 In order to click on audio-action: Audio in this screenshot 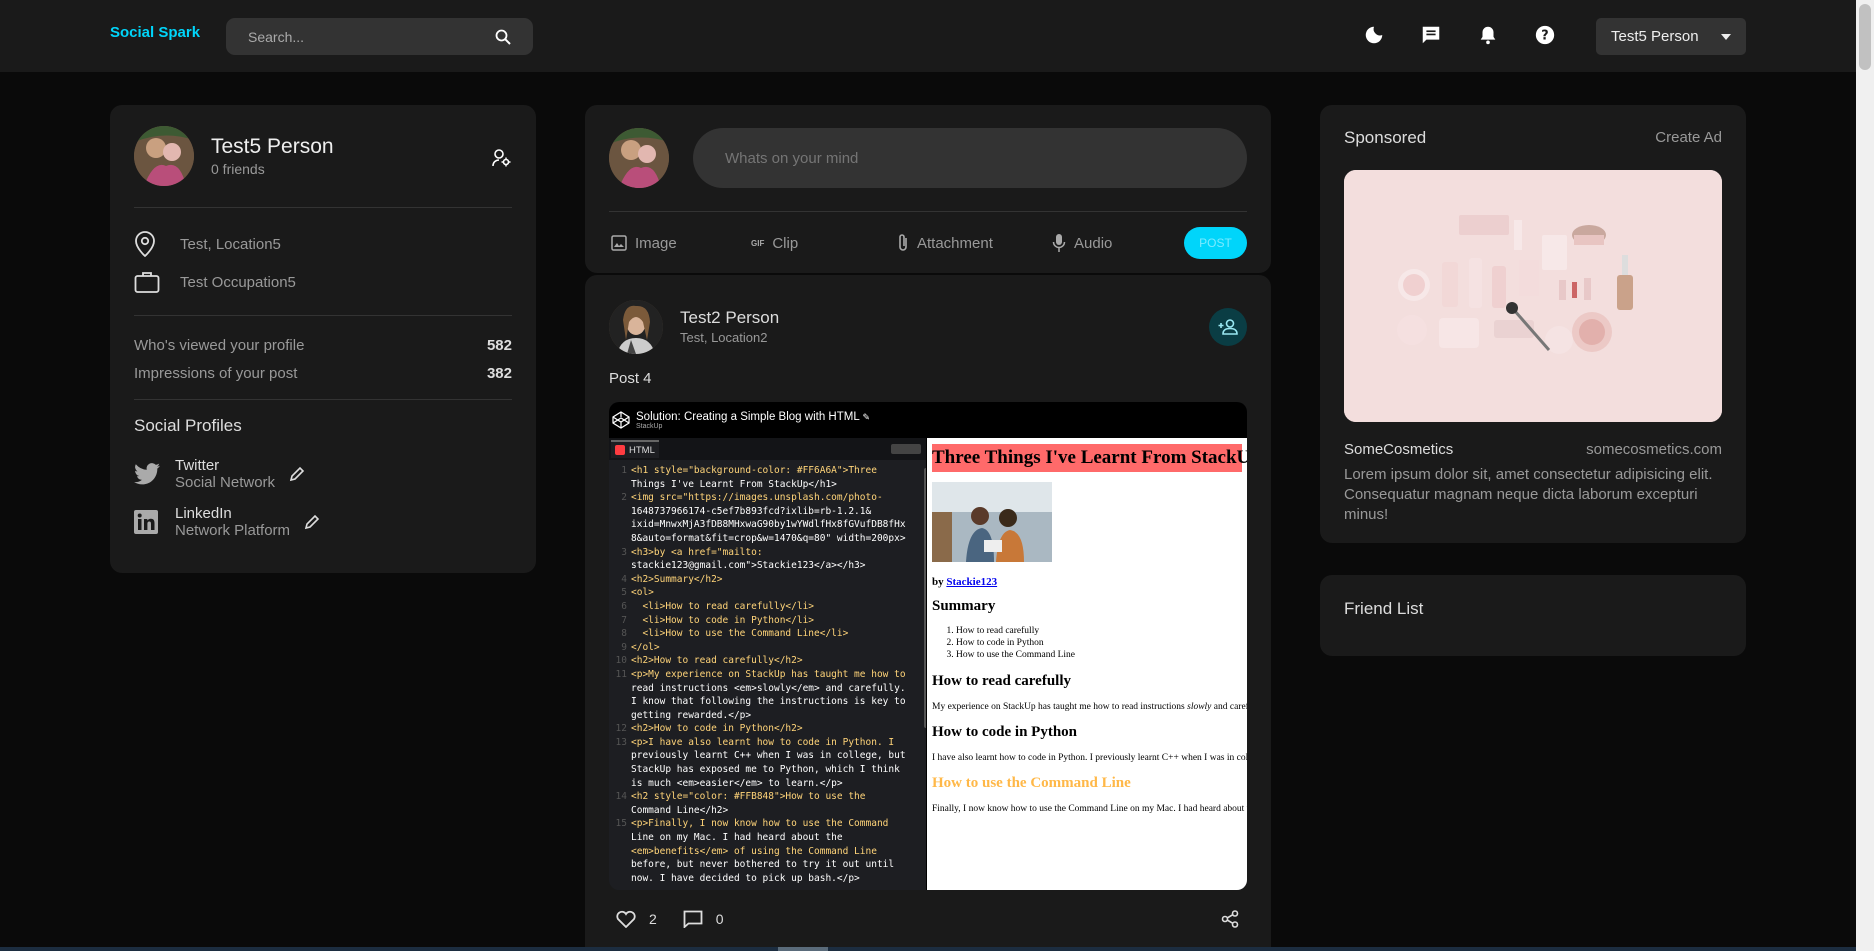, I will do `click(1082, 243)`.